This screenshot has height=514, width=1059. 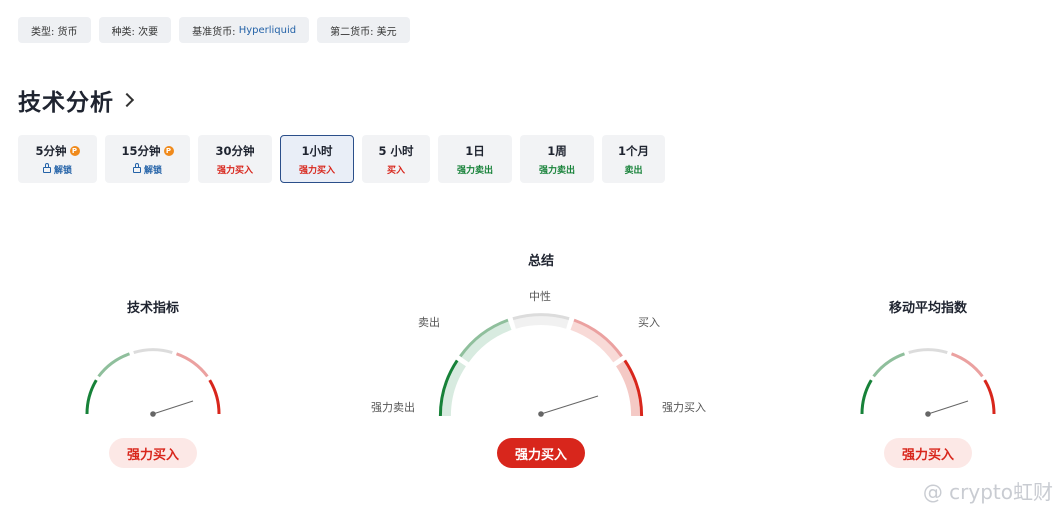 I want to click on gauge-neutral-band, so click(x=541, y=322).